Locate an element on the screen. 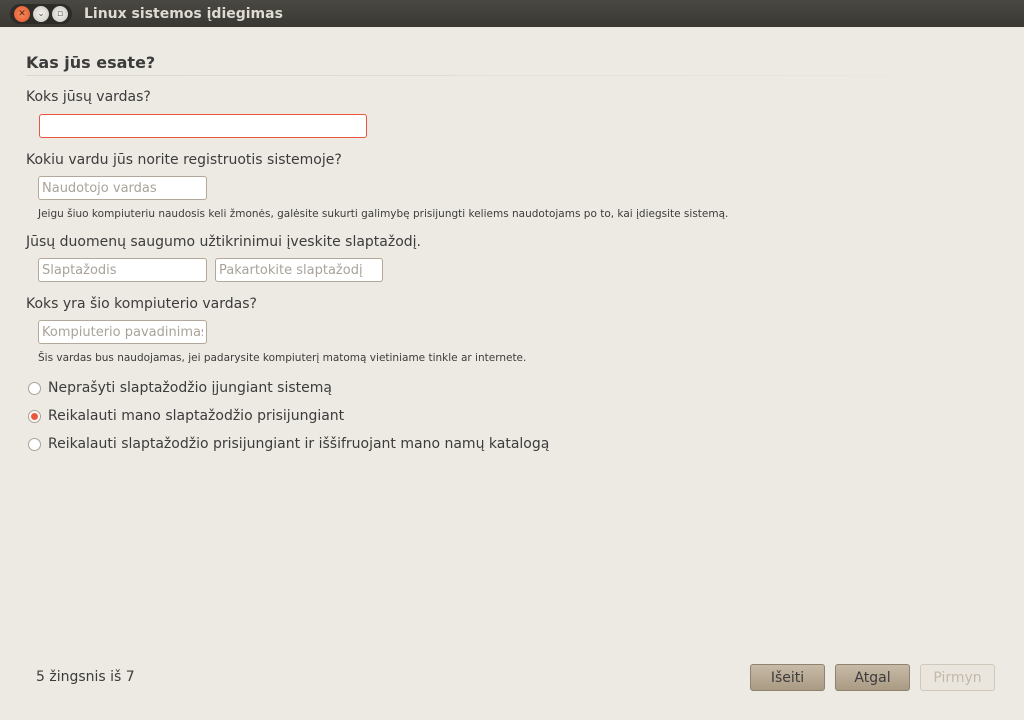 This screenshot has width=1024, height=720. back-button: Atgal is located at coordinates (872, 677).